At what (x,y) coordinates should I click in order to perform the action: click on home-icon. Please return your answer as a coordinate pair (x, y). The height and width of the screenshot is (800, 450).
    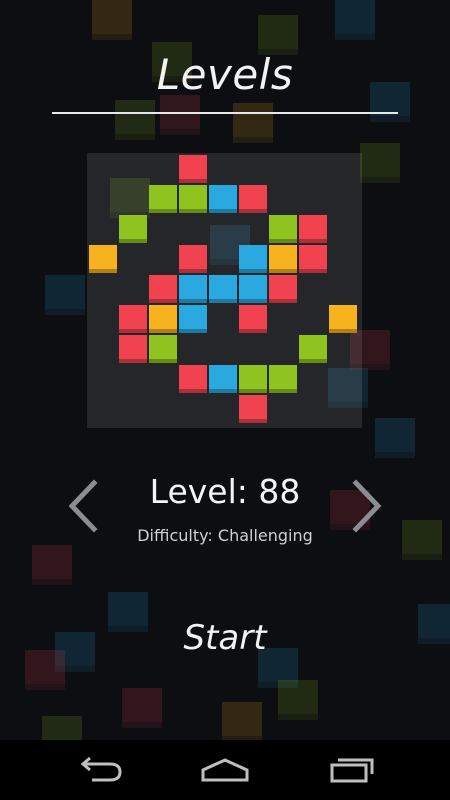
    Looking at the image, I should click on (225, 770).